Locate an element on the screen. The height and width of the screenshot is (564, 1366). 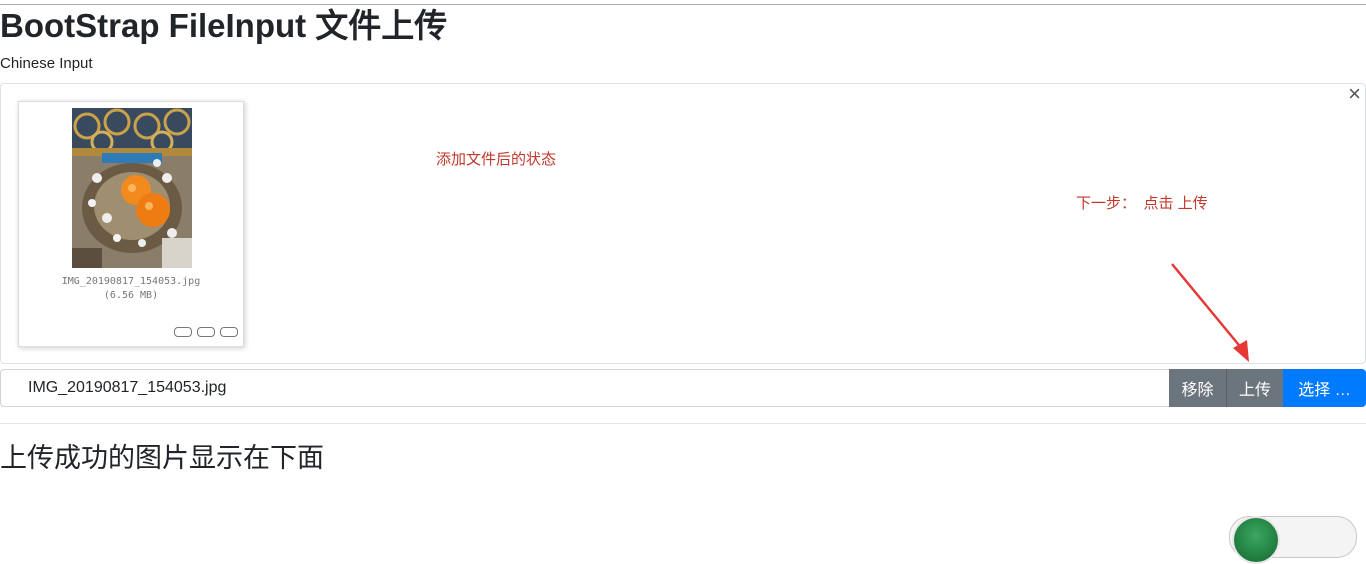
annotation-state-note: 添加文件后的状态 is located at coordinates (496, 159).